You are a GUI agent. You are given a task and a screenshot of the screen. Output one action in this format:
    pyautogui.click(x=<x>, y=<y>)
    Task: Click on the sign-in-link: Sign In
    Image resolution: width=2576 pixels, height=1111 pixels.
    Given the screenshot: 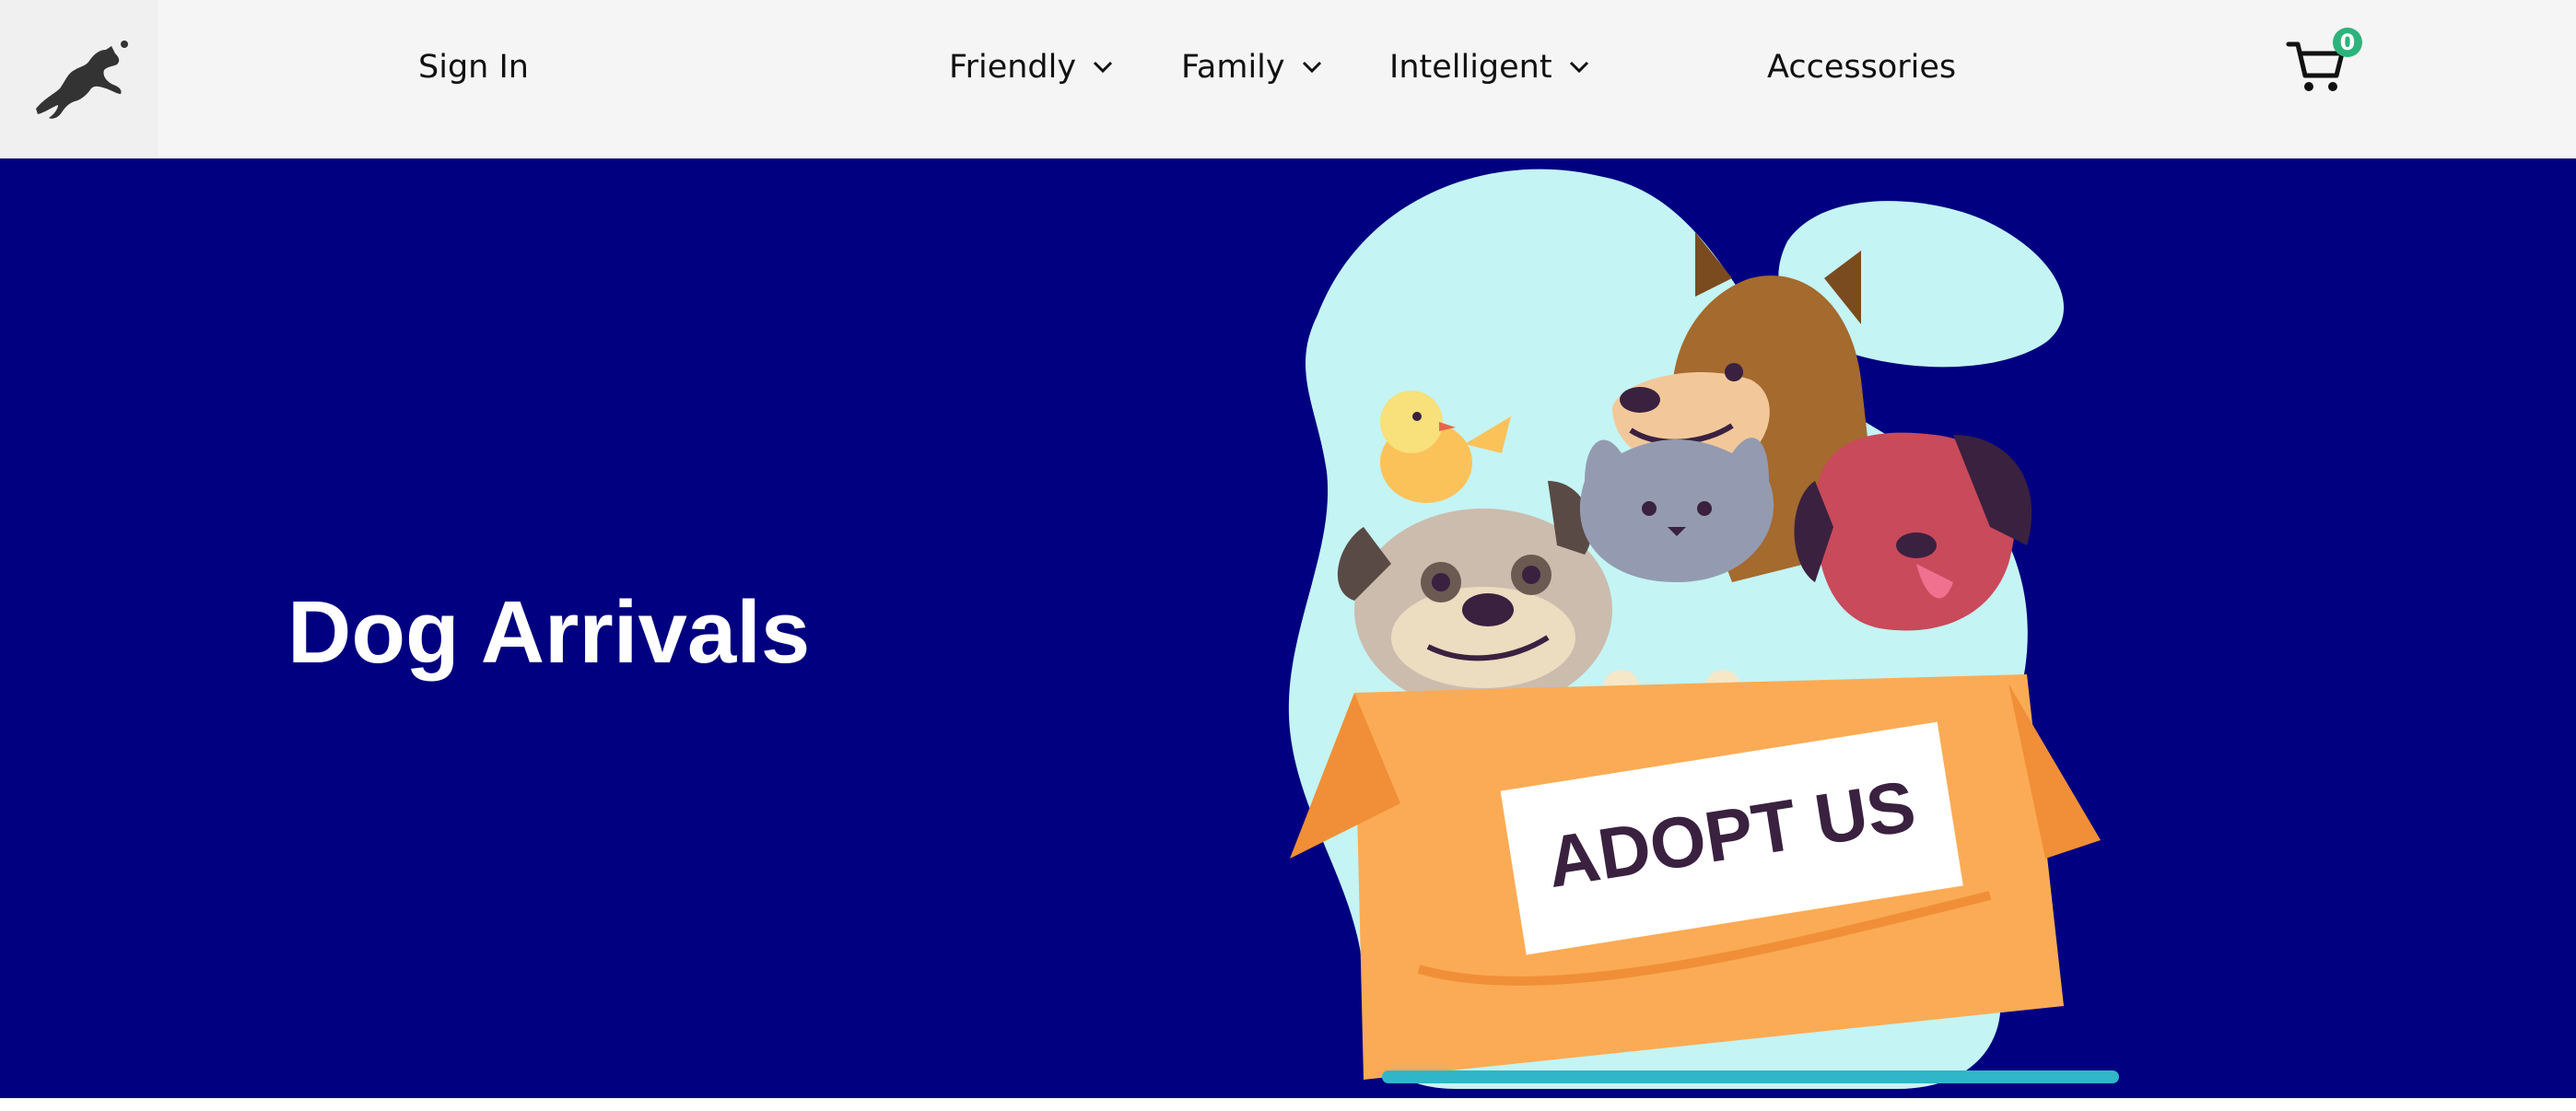 What is the action you would take?
    pyautogui.click(x=473, y=67)
    